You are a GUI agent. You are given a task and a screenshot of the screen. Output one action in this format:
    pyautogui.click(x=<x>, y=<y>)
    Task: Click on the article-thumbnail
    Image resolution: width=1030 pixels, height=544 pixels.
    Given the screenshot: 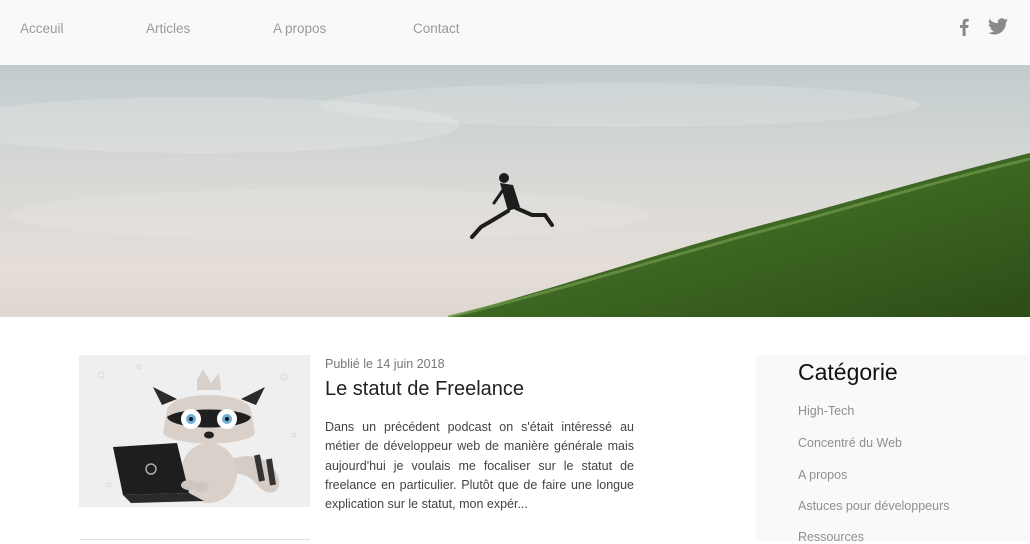 What is the action you would take?
    pyautogui.click(x=194, y=431)
    